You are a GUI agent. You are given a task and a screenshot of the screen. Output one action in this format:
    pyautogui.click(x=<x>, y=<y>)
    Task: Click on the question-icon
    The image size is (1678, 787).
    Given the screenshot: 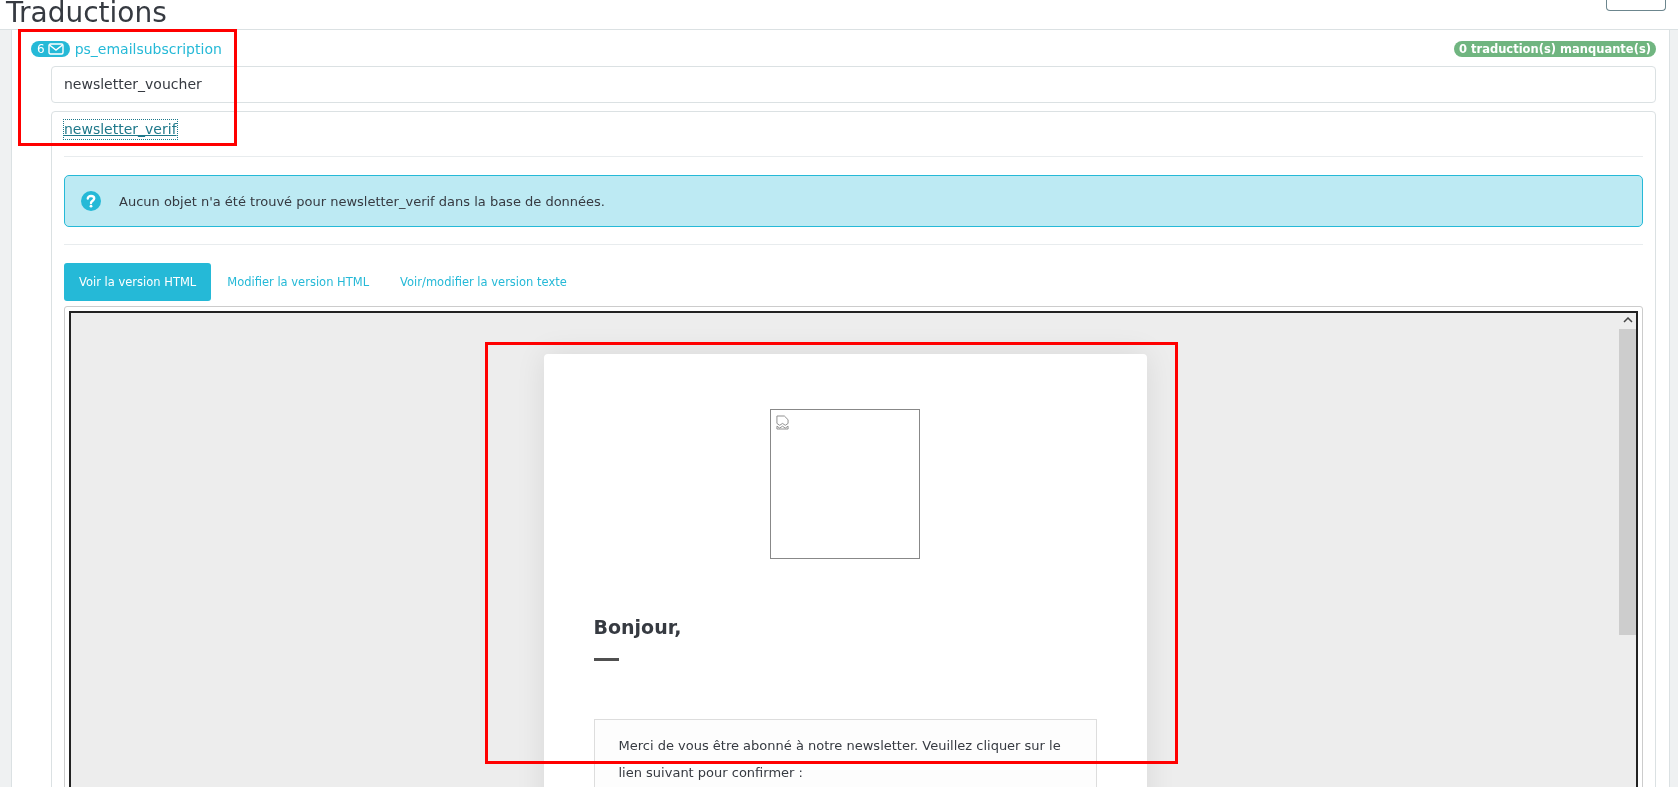 What is the action you would take?
    pyautogui.click(x=91, y=201)
    